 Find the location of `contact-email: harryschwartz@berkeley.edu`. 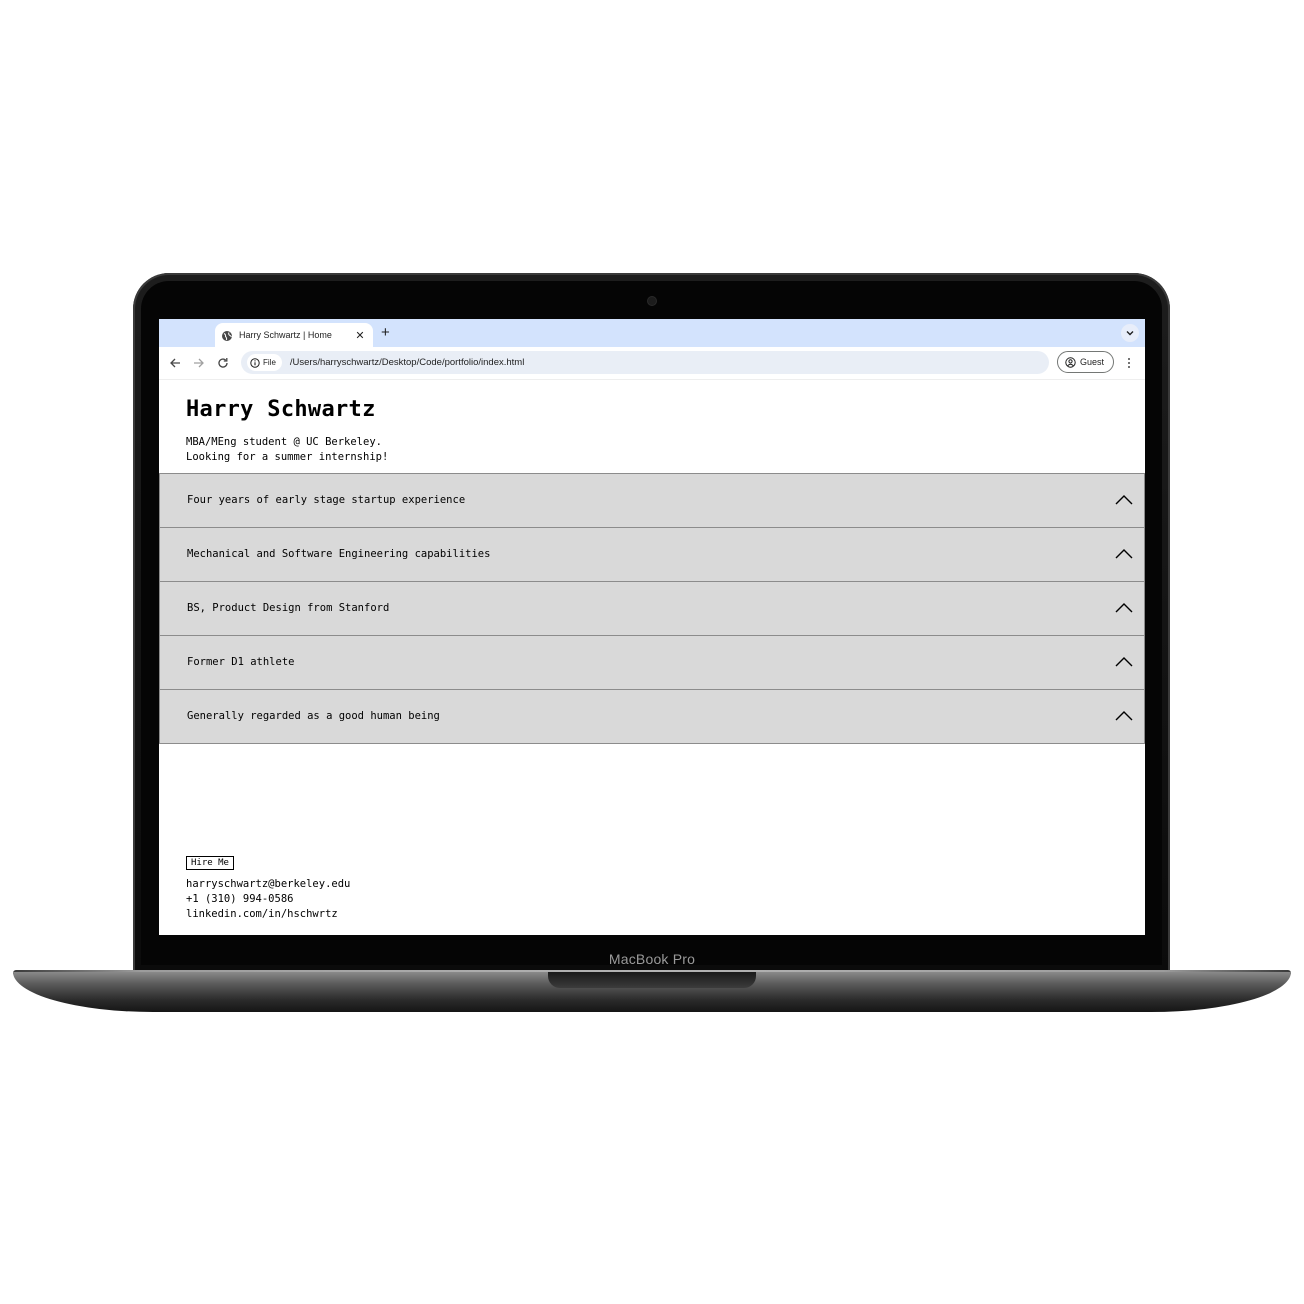

contact-email: harryschwartz@berkeley.edu is located at coordinates (268, 884).